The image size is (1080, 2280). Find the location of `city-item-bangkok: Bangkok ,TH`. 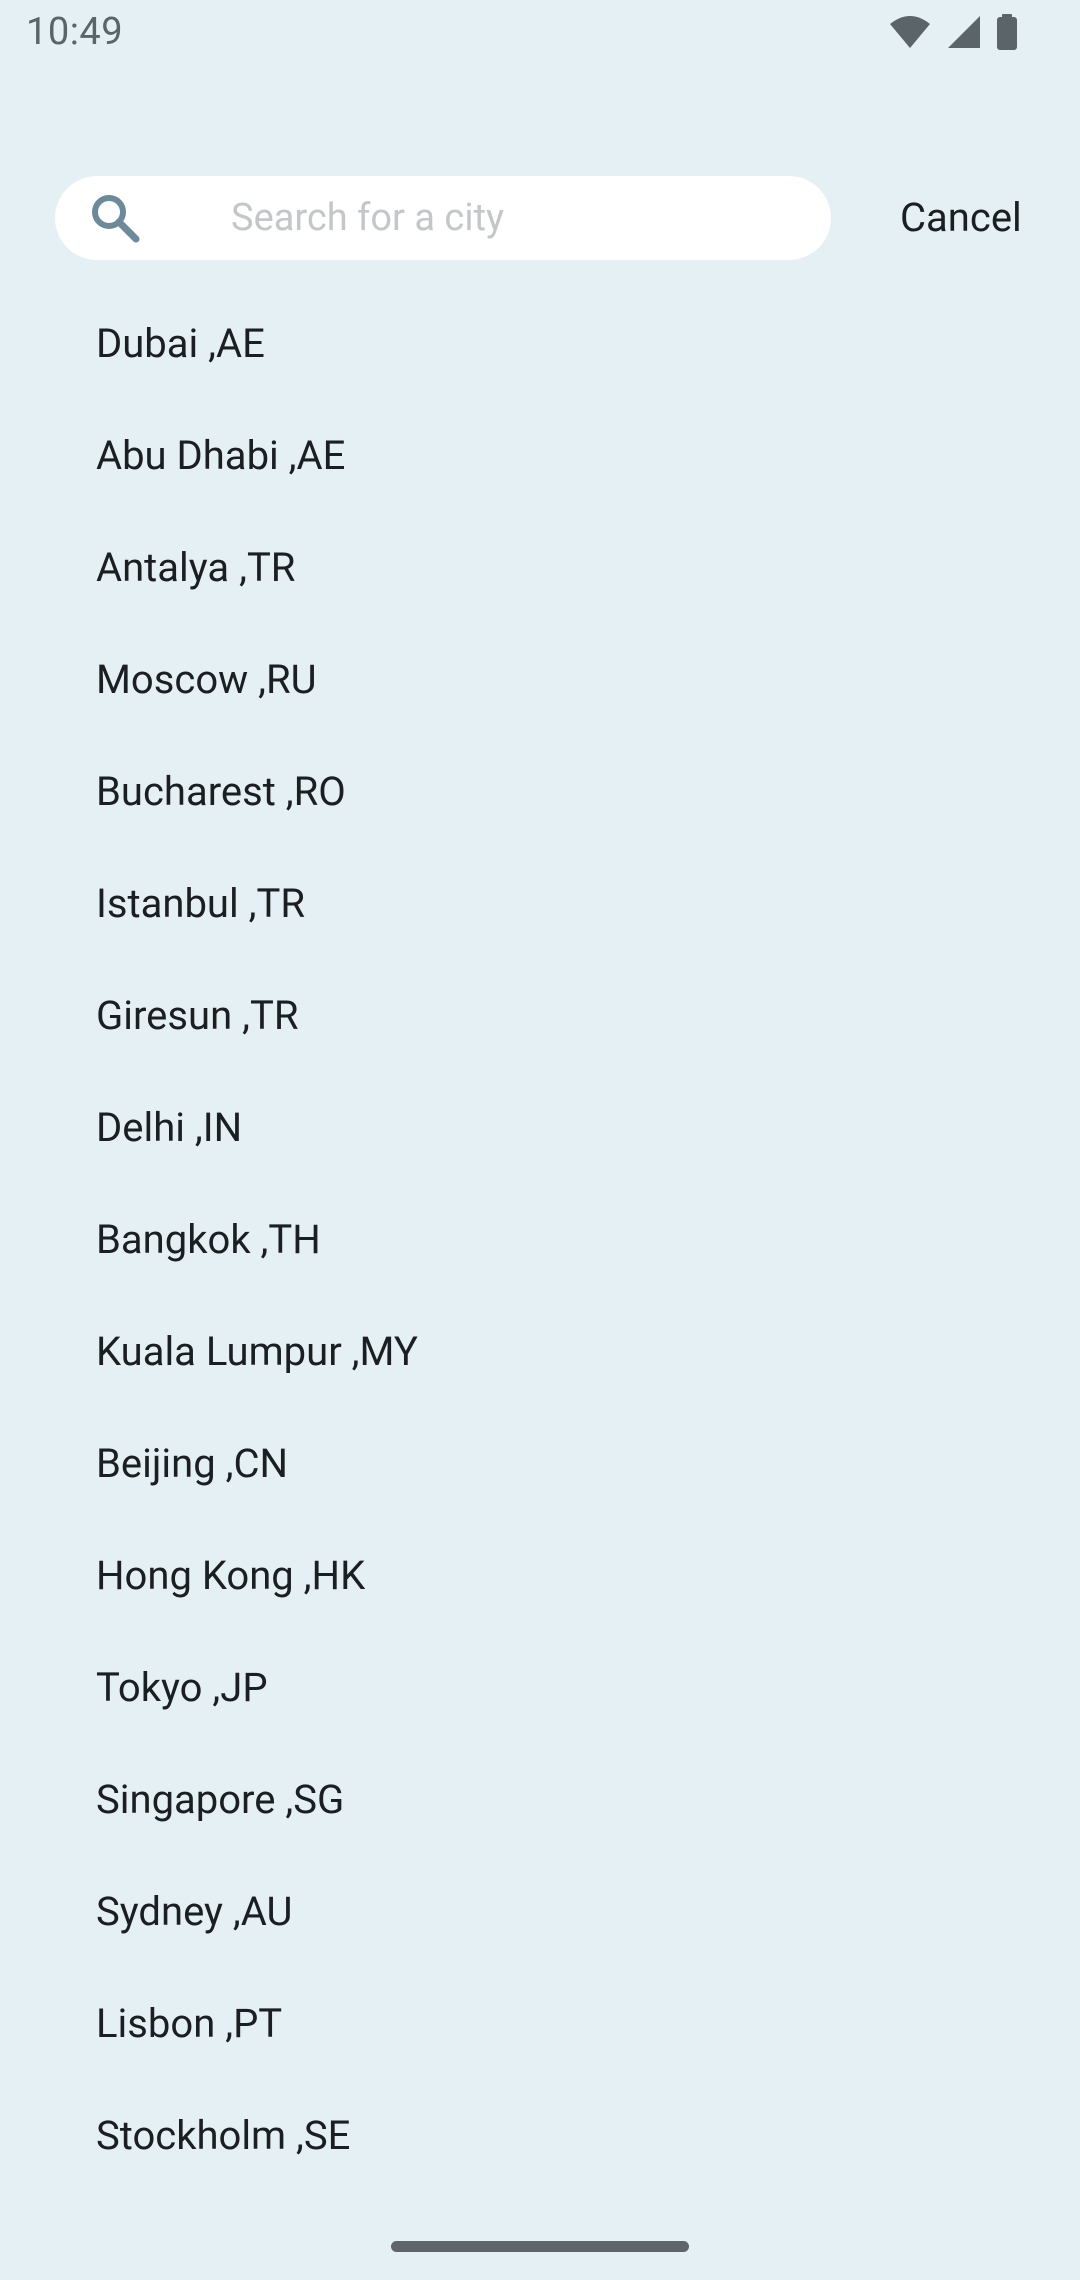

city-item-bangkok: Bangkok ,TH is located at coordinates (540, 1240).